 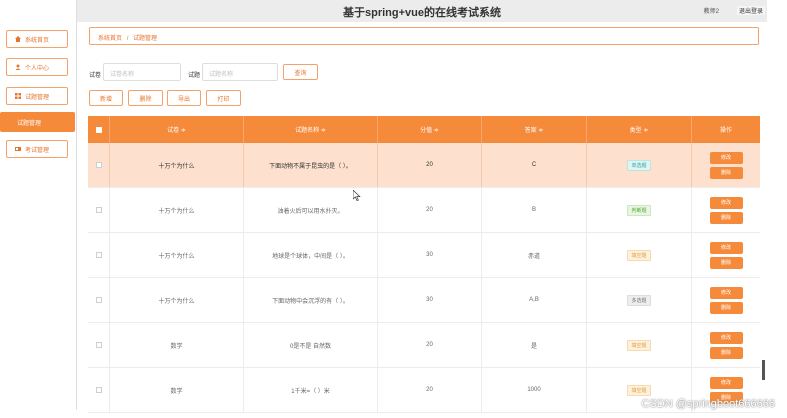 What do you see at coordinates (37, 39) in the screenshot?
I see `sidebar-item-home: 系统首页` at bounding box center [37, 39].